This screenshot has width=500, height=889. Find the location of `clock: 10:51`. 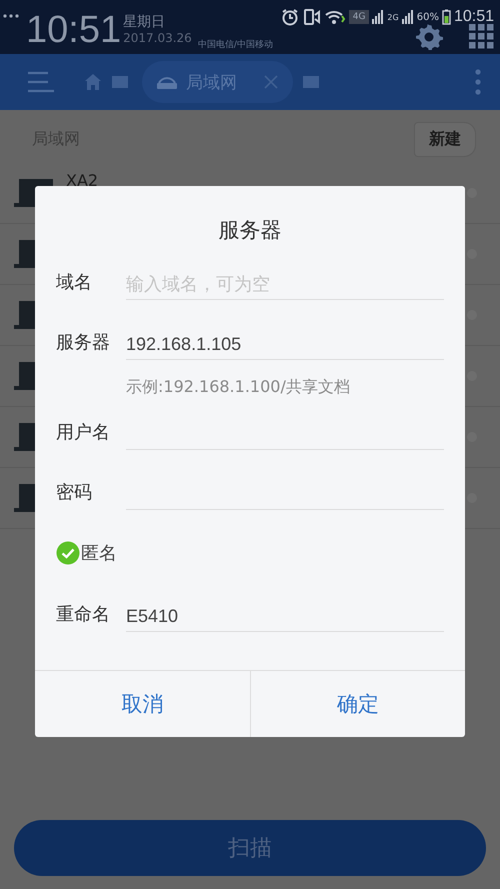

clock: 10:51 is located at coordinates (74, 30).